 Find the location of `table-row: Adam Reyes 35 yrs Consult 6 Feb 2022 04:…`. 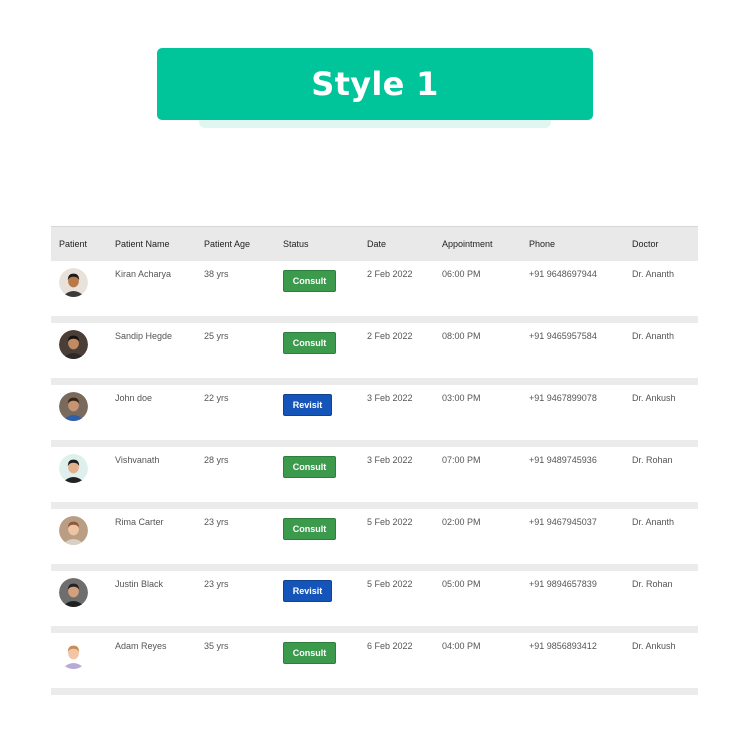

table-row: Adam Reyes 35 yrs Consult 6 Feb 2022 04:… is located at coordinates (374, 660).